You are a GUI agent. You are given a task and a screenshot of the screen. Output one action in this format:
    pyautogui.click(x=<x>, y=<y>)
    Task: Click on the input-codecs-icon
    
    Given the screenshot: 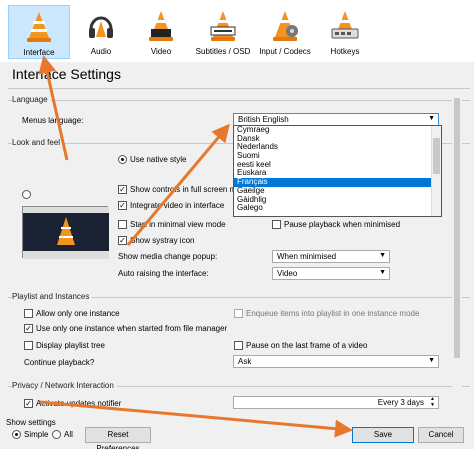 What is the action you would take?
    pyautogui.click(x=285, y=26)
    